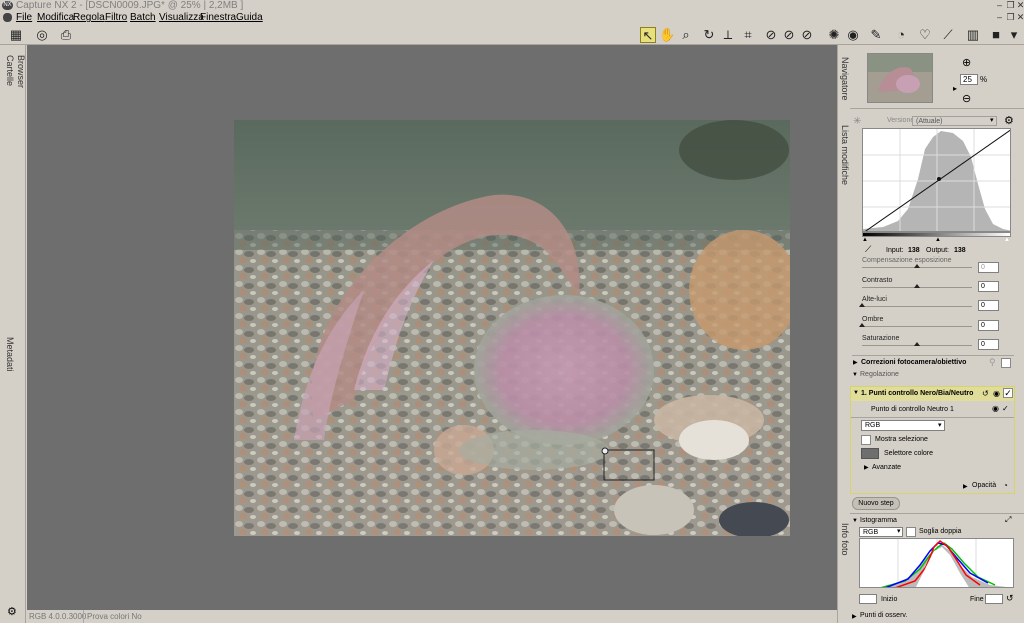  I want to click on straighten-icon: ⟂, so click(728, 35).